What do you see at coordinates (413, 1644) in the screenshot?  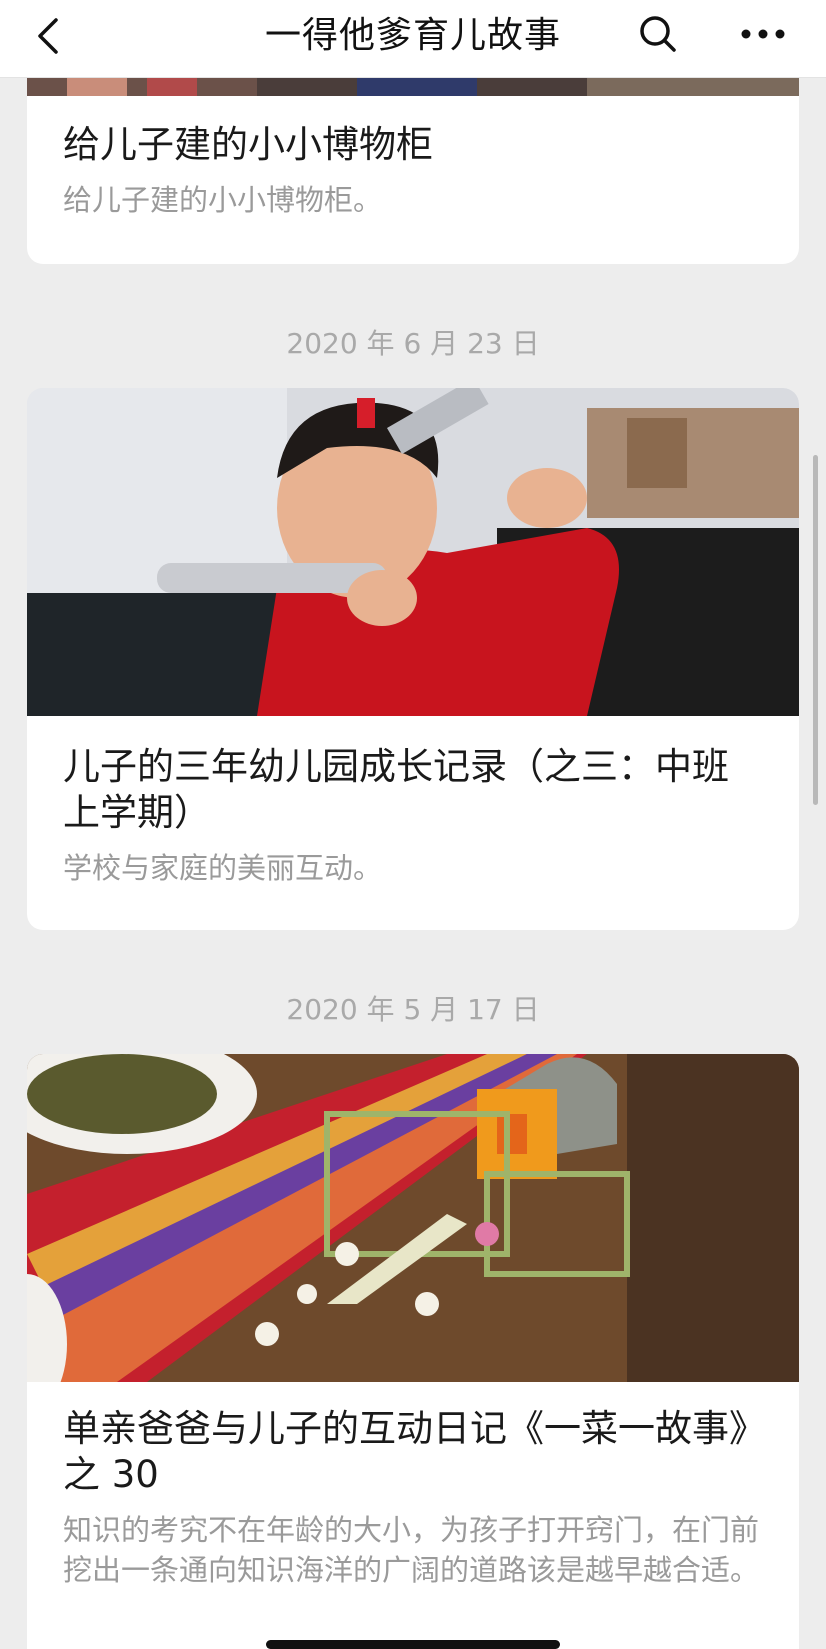 I see `home-indicator` at bounding box center [413, 1644].